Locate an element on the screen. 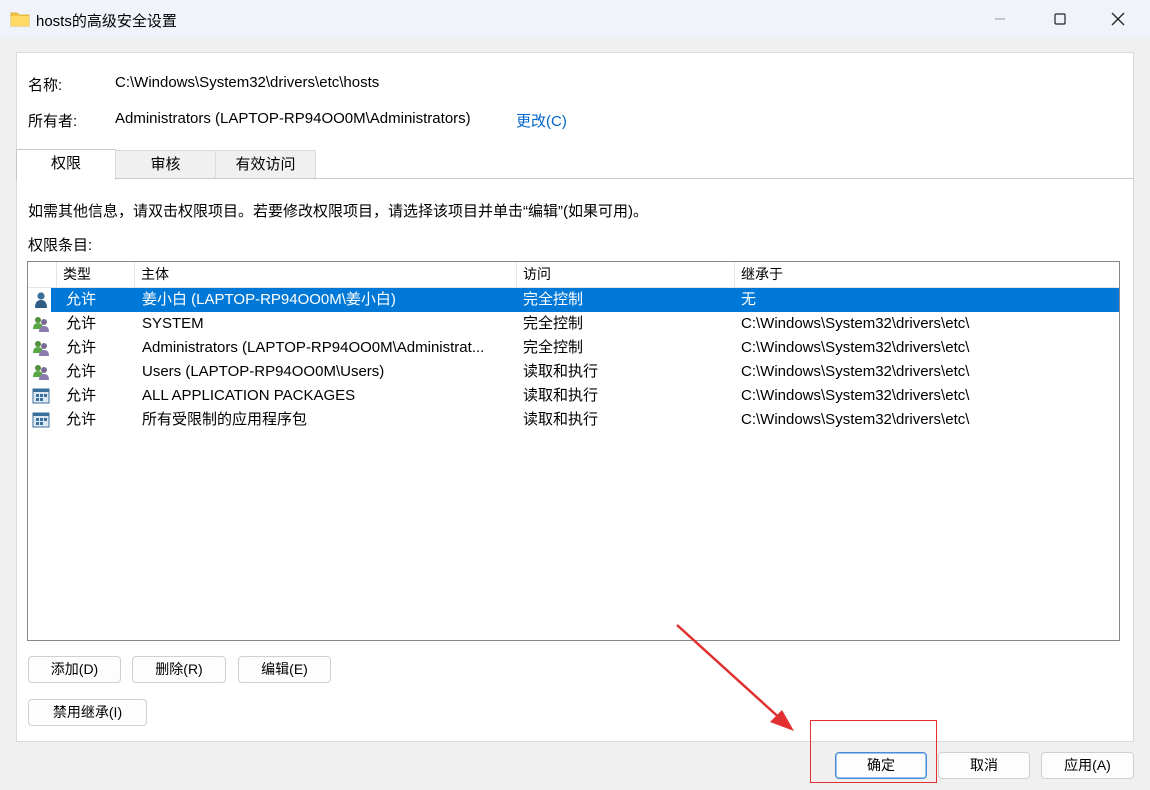 This screenshot has width=1150, height=790. cell-principal: SYSTEM is located at coordinates (173, 323).